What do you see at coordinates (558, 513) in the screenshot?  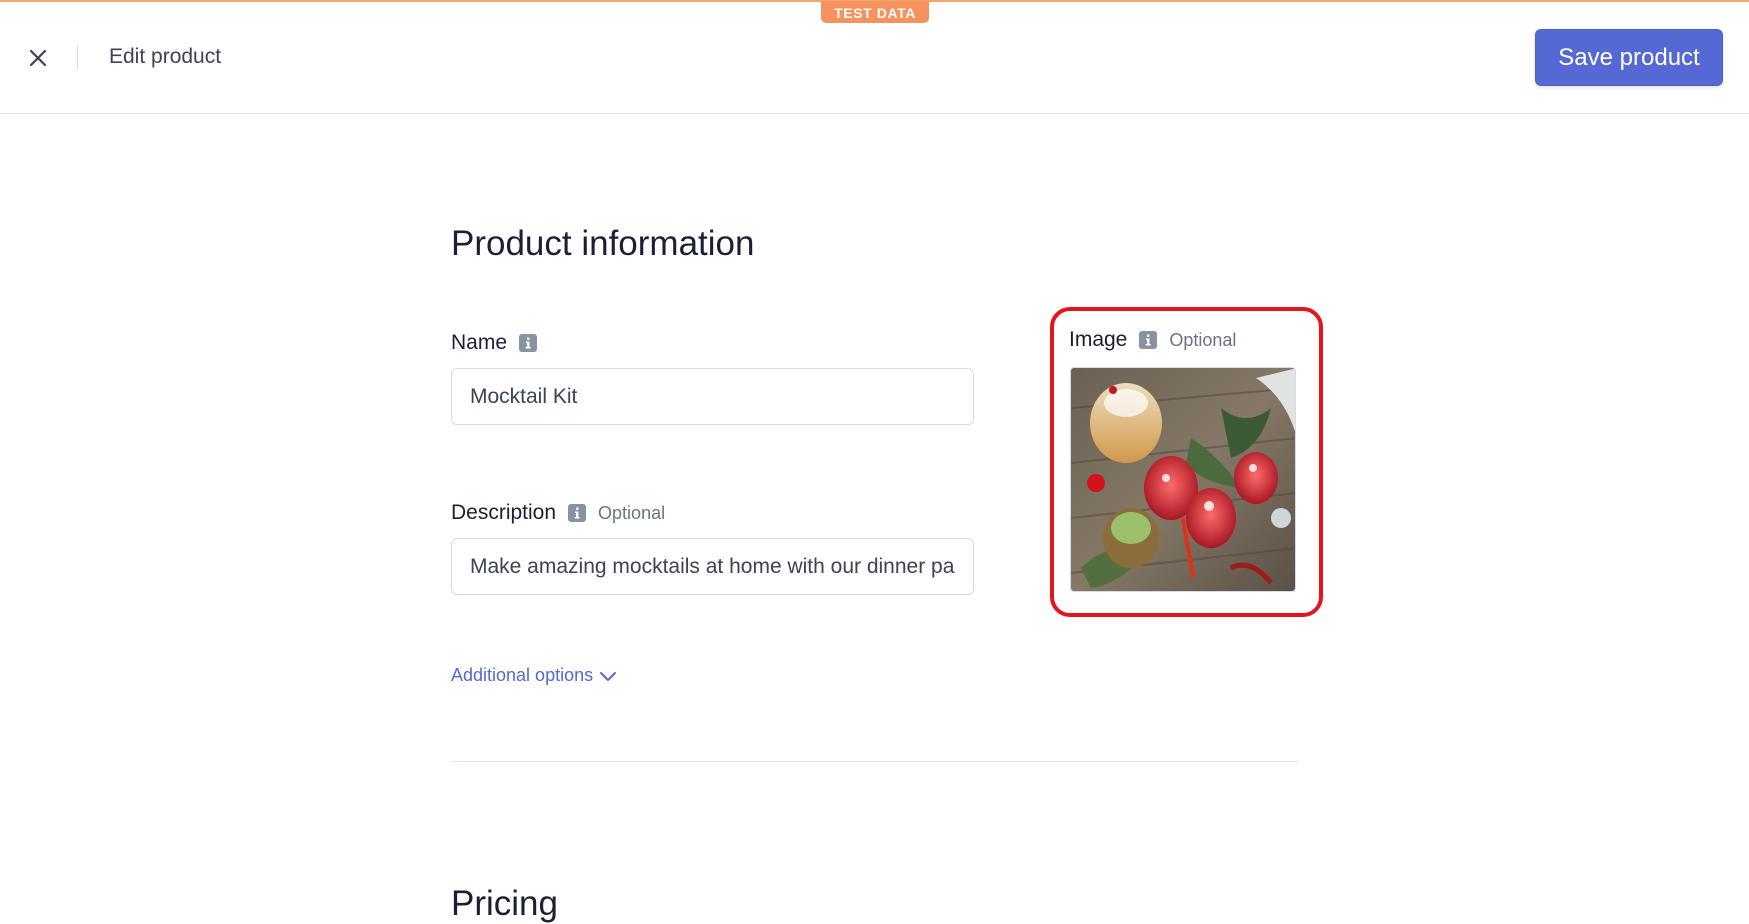 I see `description-label: Description Optional` at bounding box center [558, 513].